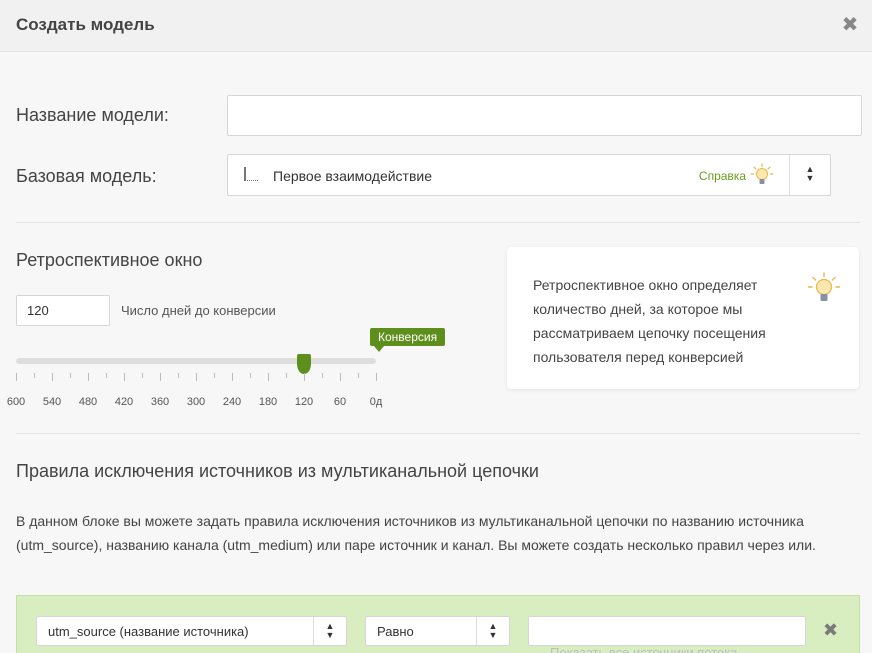  What do you see at coordinates (63, 310) in the screenshot?
I see `days-input` at bounding box center [63, 310].